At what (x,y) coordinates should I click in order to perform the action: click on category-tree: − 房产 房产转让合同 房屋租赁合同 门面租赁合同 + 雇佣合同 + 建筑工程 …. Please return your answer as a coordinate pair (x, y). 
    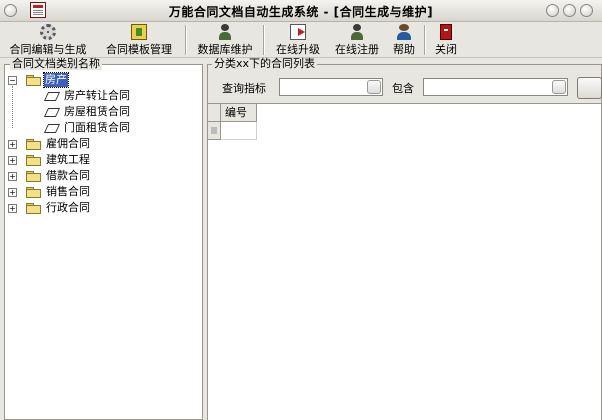
    Looking at the image, I should click on (104, 144).